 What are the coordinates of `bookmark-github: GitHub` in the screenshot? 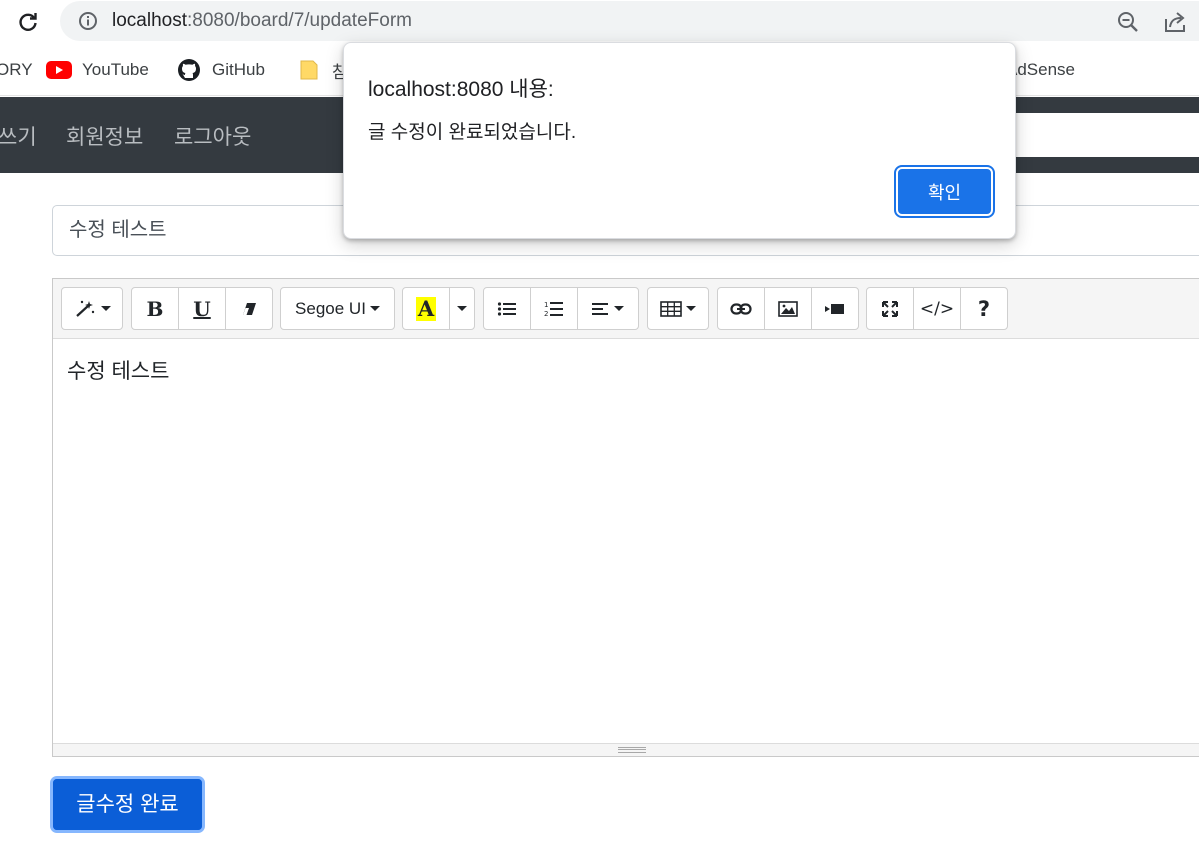 It's located at (220, 70).